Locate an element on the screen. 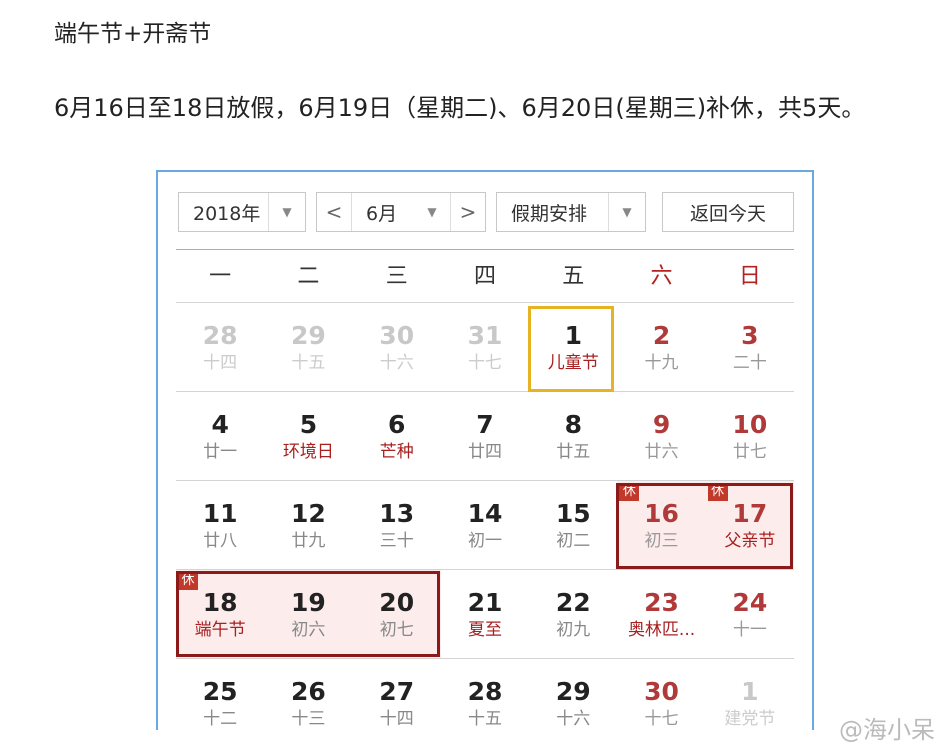 The height and width of the screenshot is (751, 947). day-number: 26 is located at coordinates (308, 691).